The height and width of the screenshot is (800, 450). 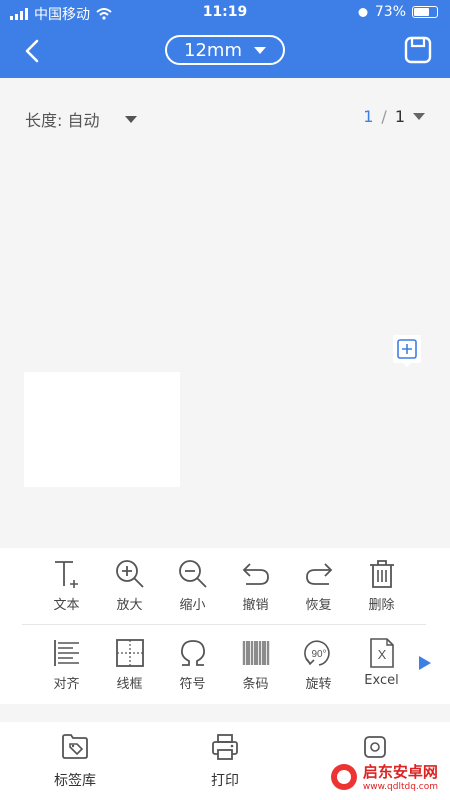 What do you see at coordinates (66, 605) in the screenshot?
I see `text-tool-label: 文本` at bounding box center [66, 605].